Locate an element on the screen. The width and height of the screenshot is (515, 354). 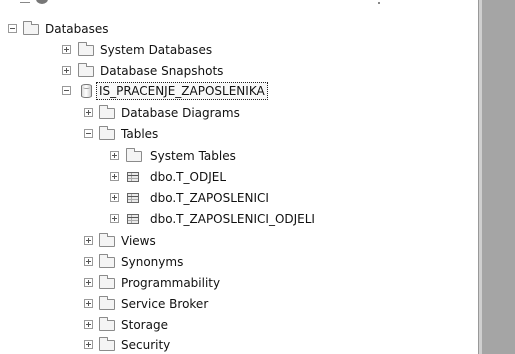
tree-node-label: Database Snapshots is located at coordinates (162, 71).